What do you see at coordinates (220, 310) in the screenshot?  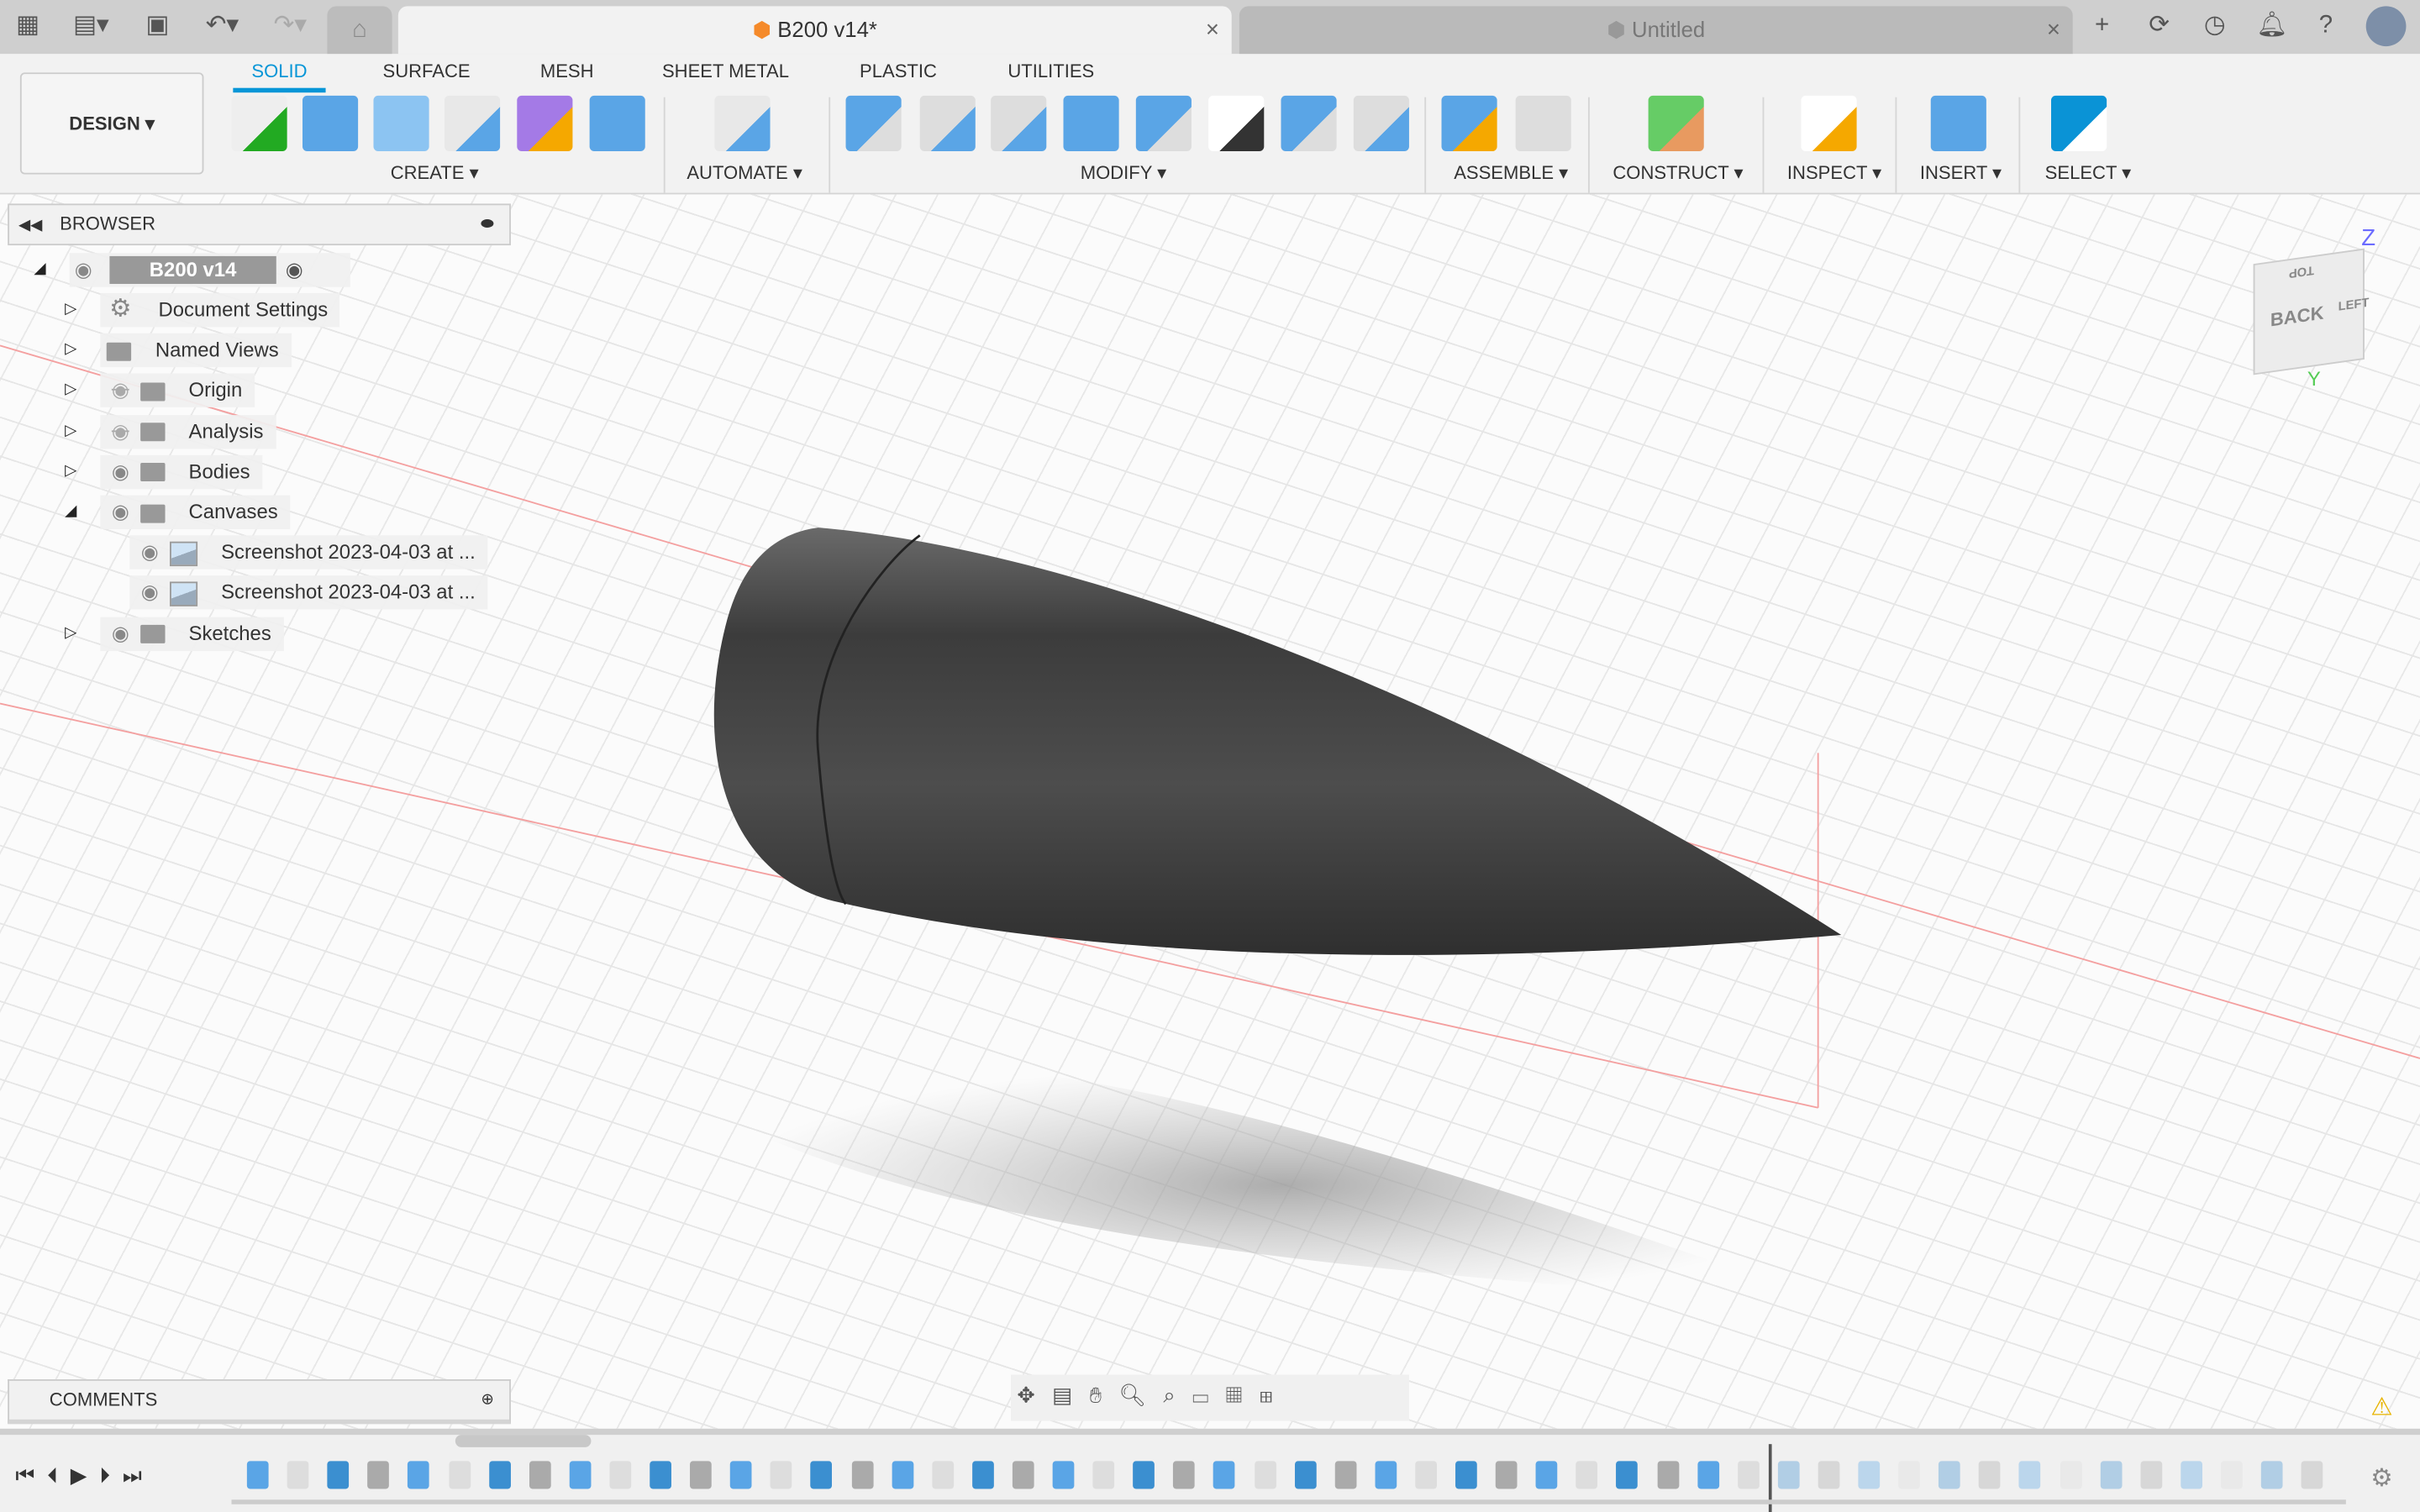 I see `browser-item-row: ⚙ Document Settings` at bounding box center [220, 310].